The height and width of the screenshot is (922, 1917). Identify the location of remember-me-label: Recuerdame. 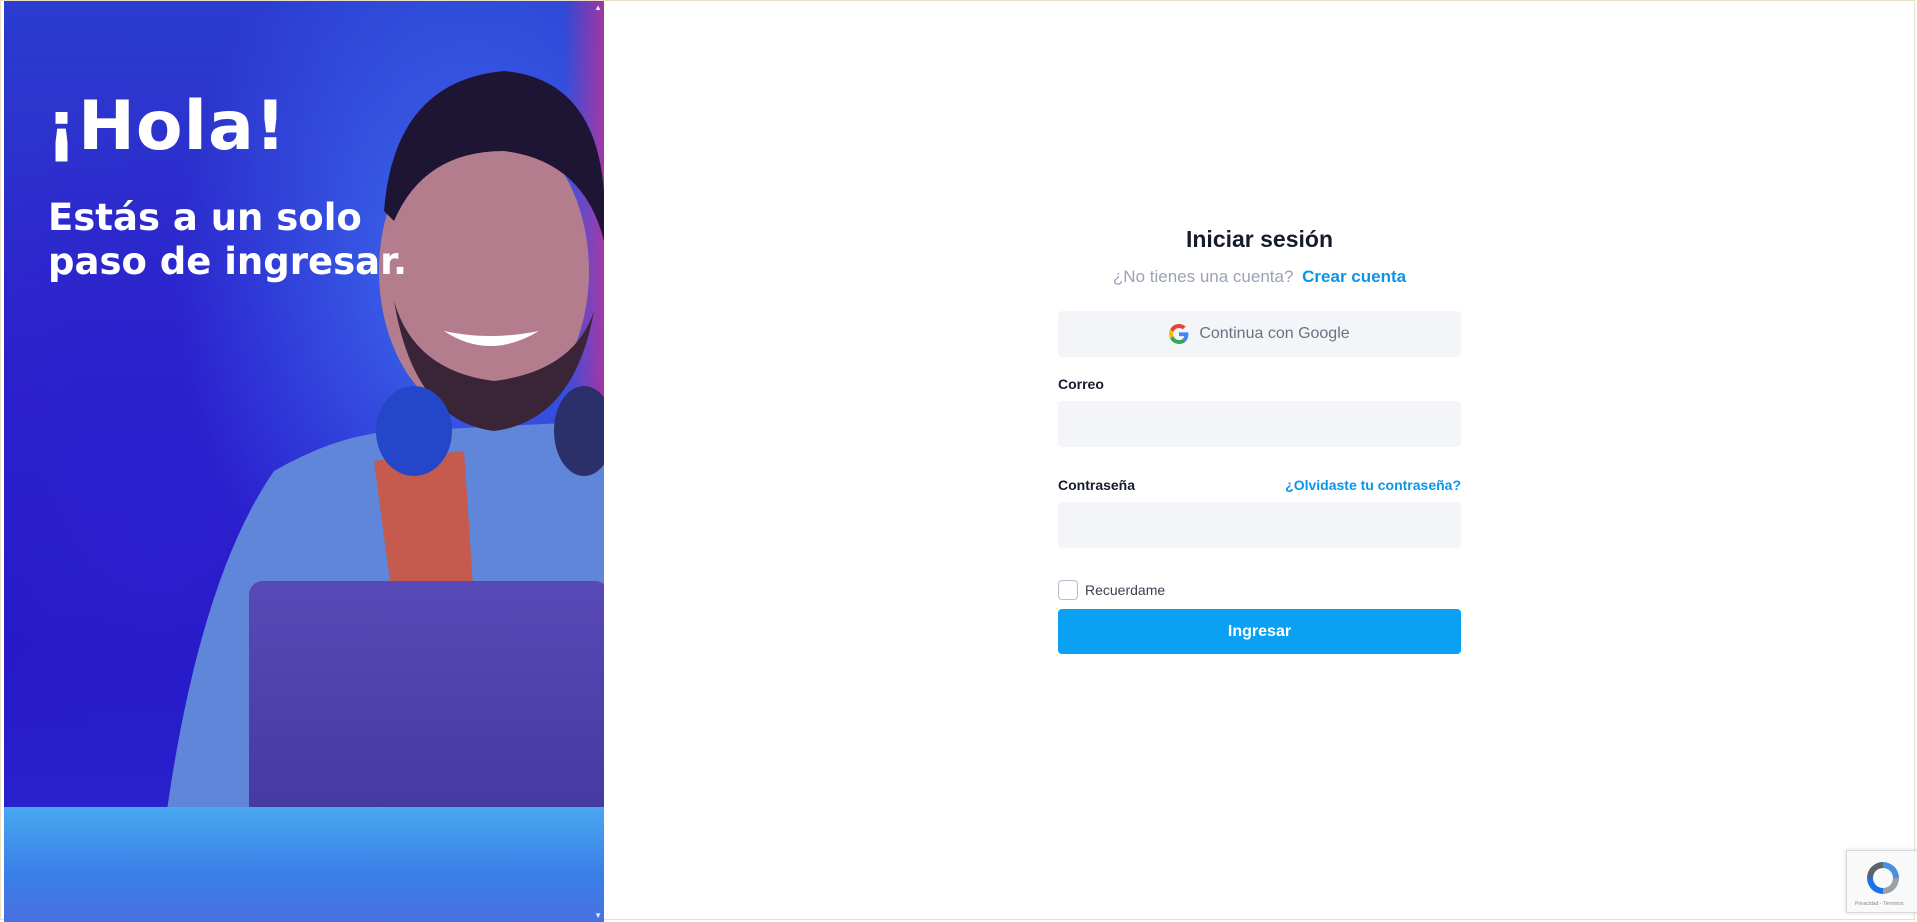
(1125, 590).